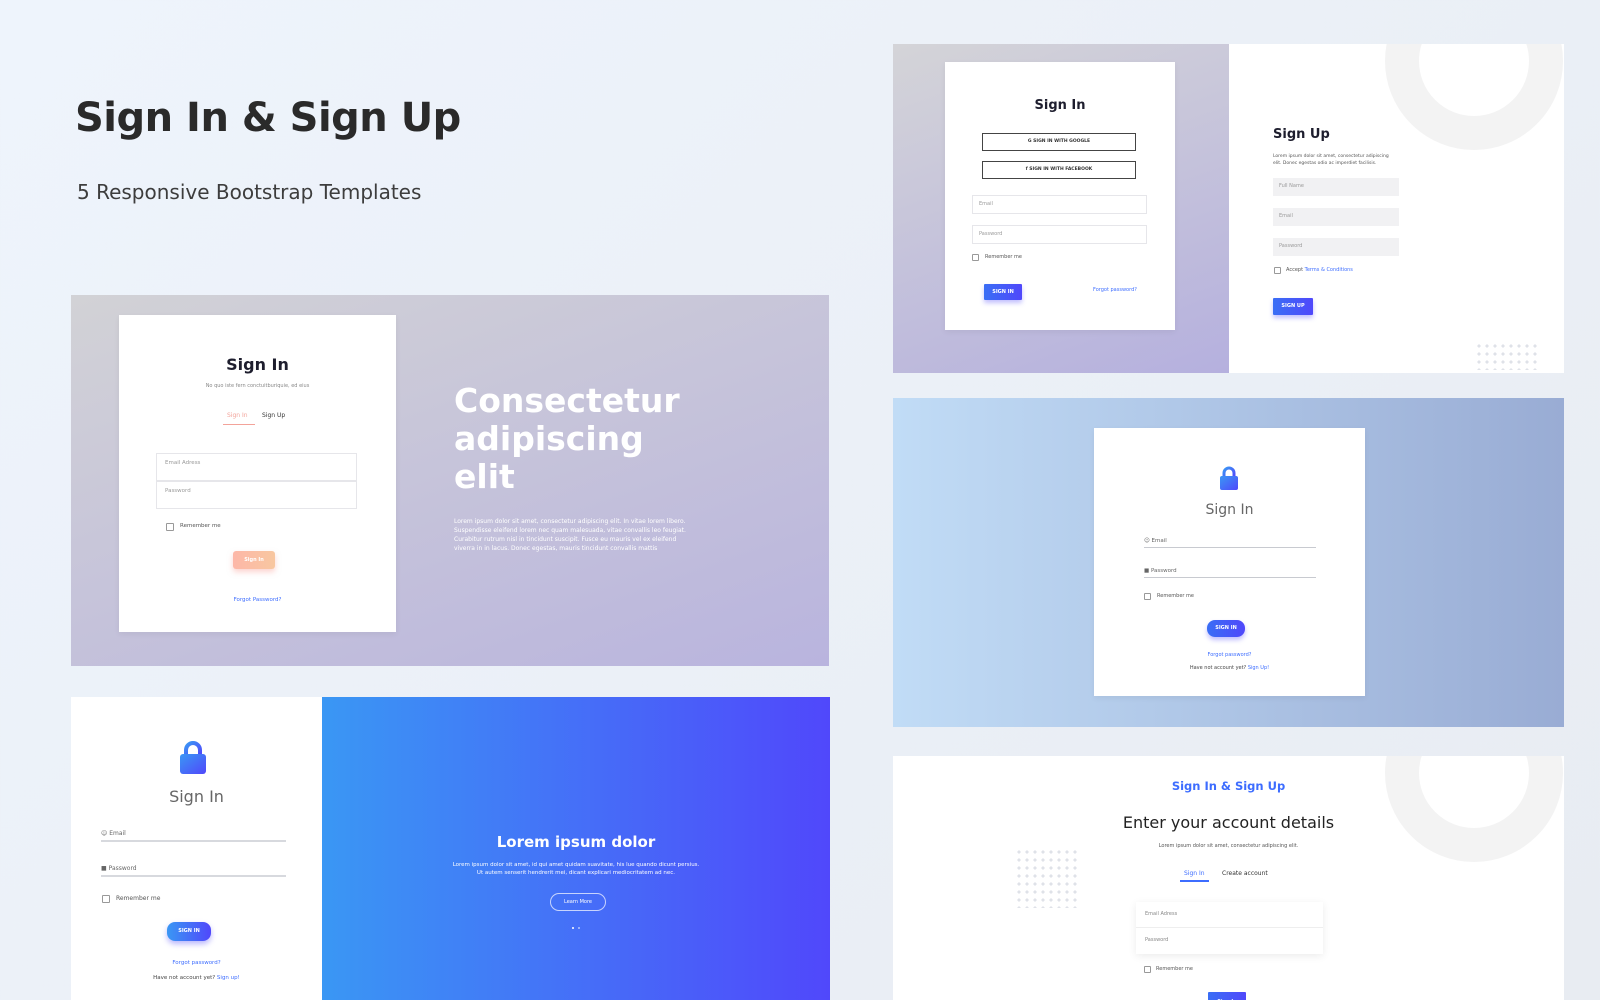 This screenshot has height=1000, width=1600. What do you see at coordinates (1062, 141) in the screenshot?
I see `google-button-label: SIGN IN WITH GOOGLE` at bounding box center [1062, 141].